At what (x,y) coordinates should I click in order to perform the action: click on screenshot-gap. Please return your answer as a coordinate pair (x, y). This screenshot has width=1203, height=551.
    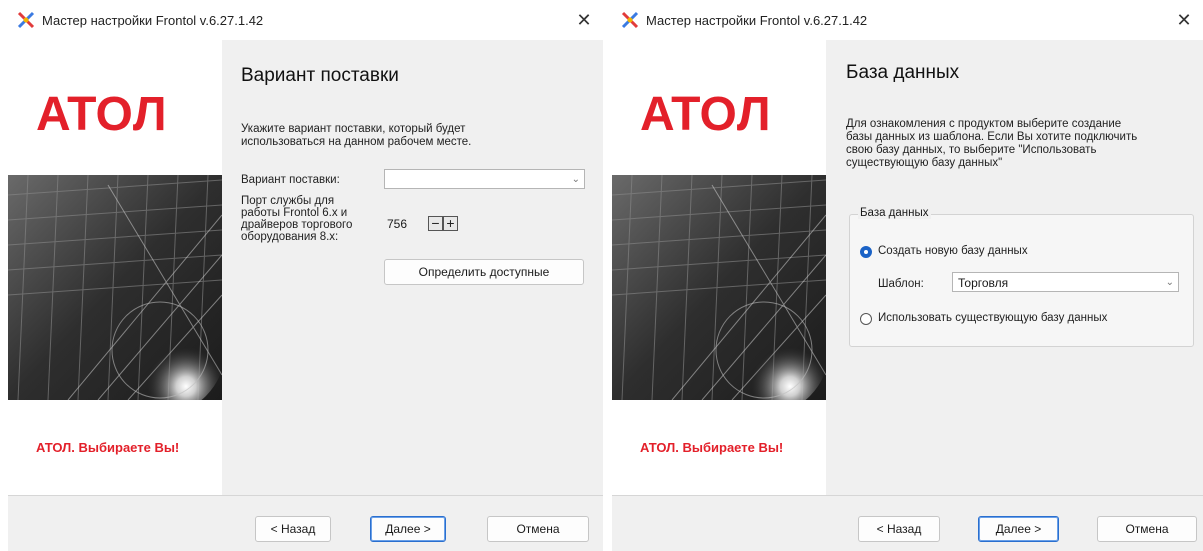
    Looking at the image, I should click on (607, 275).